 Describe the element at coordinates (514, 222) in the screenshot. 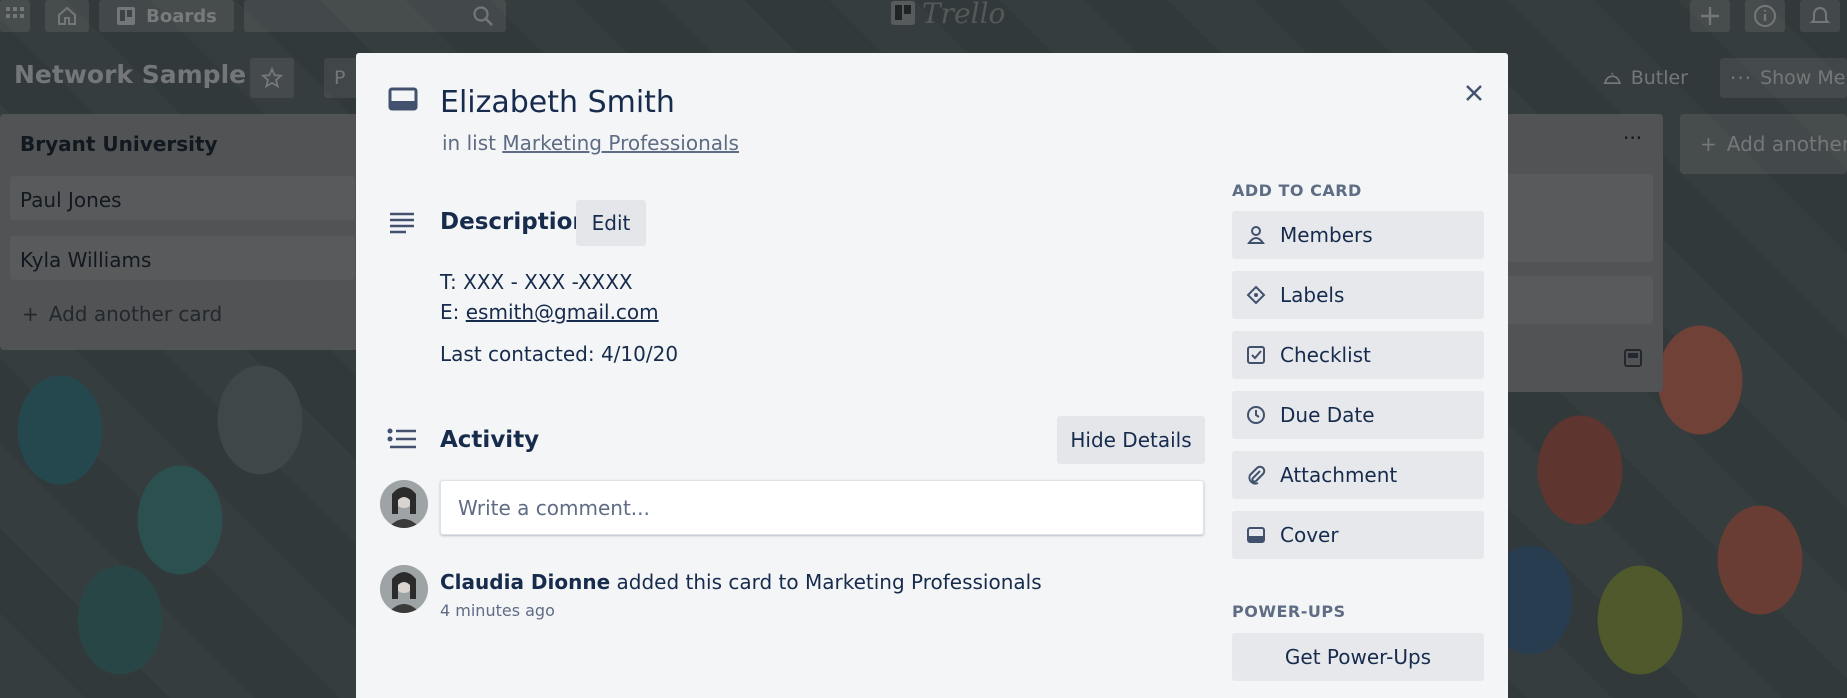

I see `description-heading: Description` at that location.